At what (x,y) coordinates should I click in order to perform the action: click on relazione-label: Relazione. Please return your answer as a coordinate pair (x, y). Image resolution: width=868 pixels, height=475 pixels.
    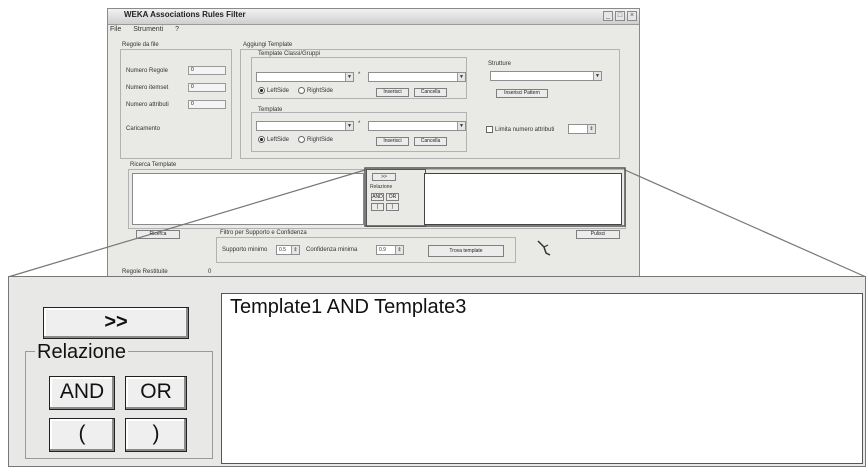
    Looking at the image, I should click on (81, 352).